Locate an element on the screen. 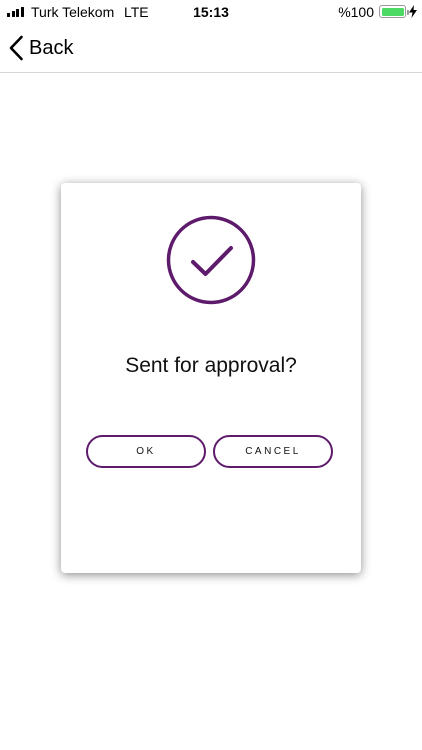  battery-icon is located at coordinates (394, 11).